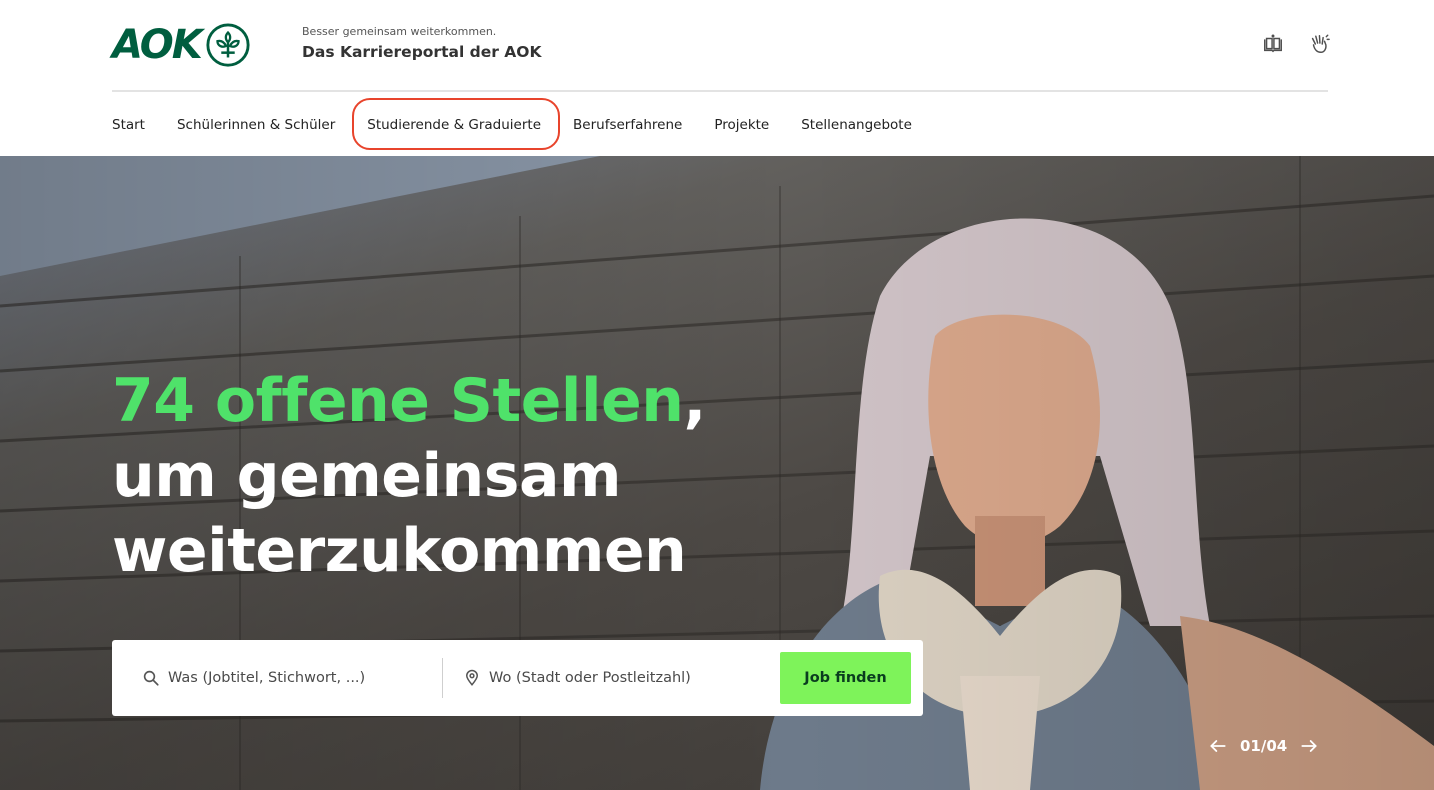  What do you see at coordinates (845, 678) in the screenshot?
I see `job-finden-button: Job finden` at bounding box center [845, 678].